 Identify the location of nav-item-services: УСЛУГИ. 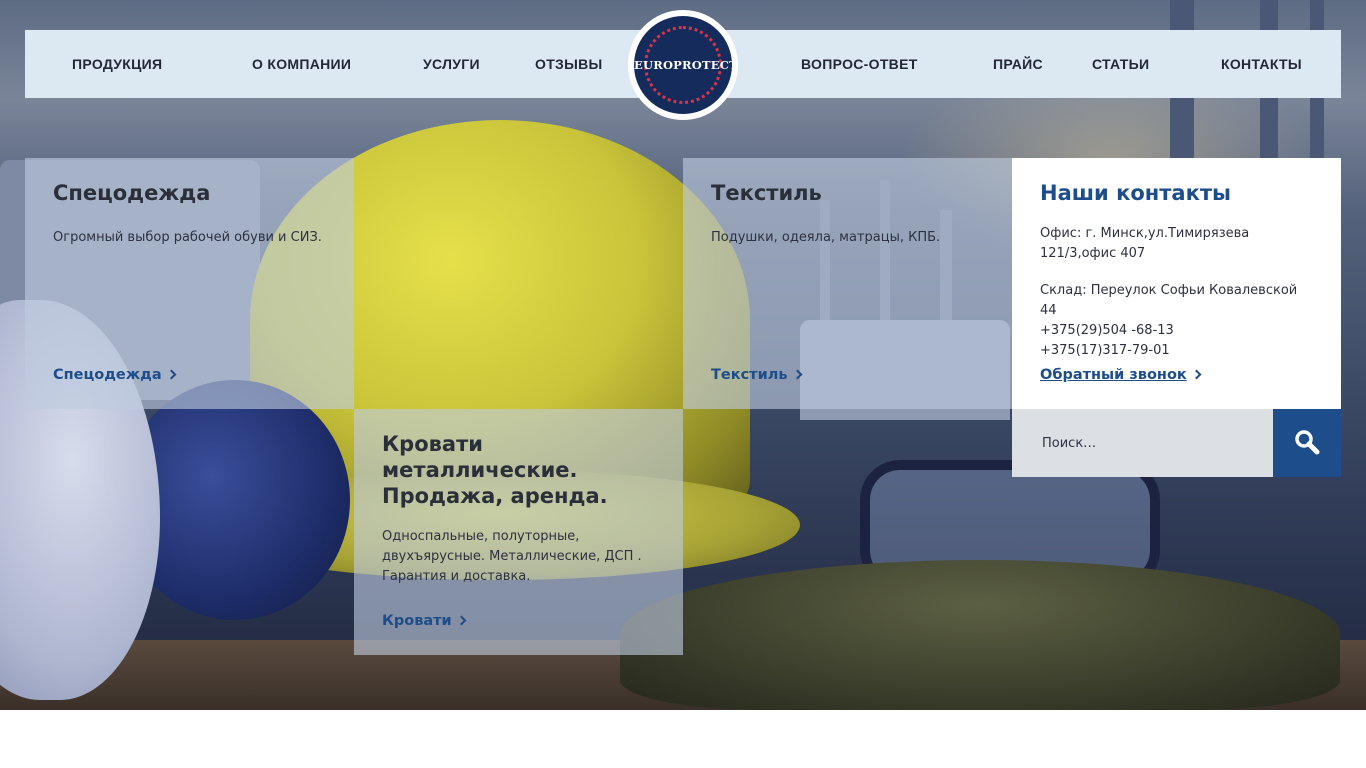
(451, 64).